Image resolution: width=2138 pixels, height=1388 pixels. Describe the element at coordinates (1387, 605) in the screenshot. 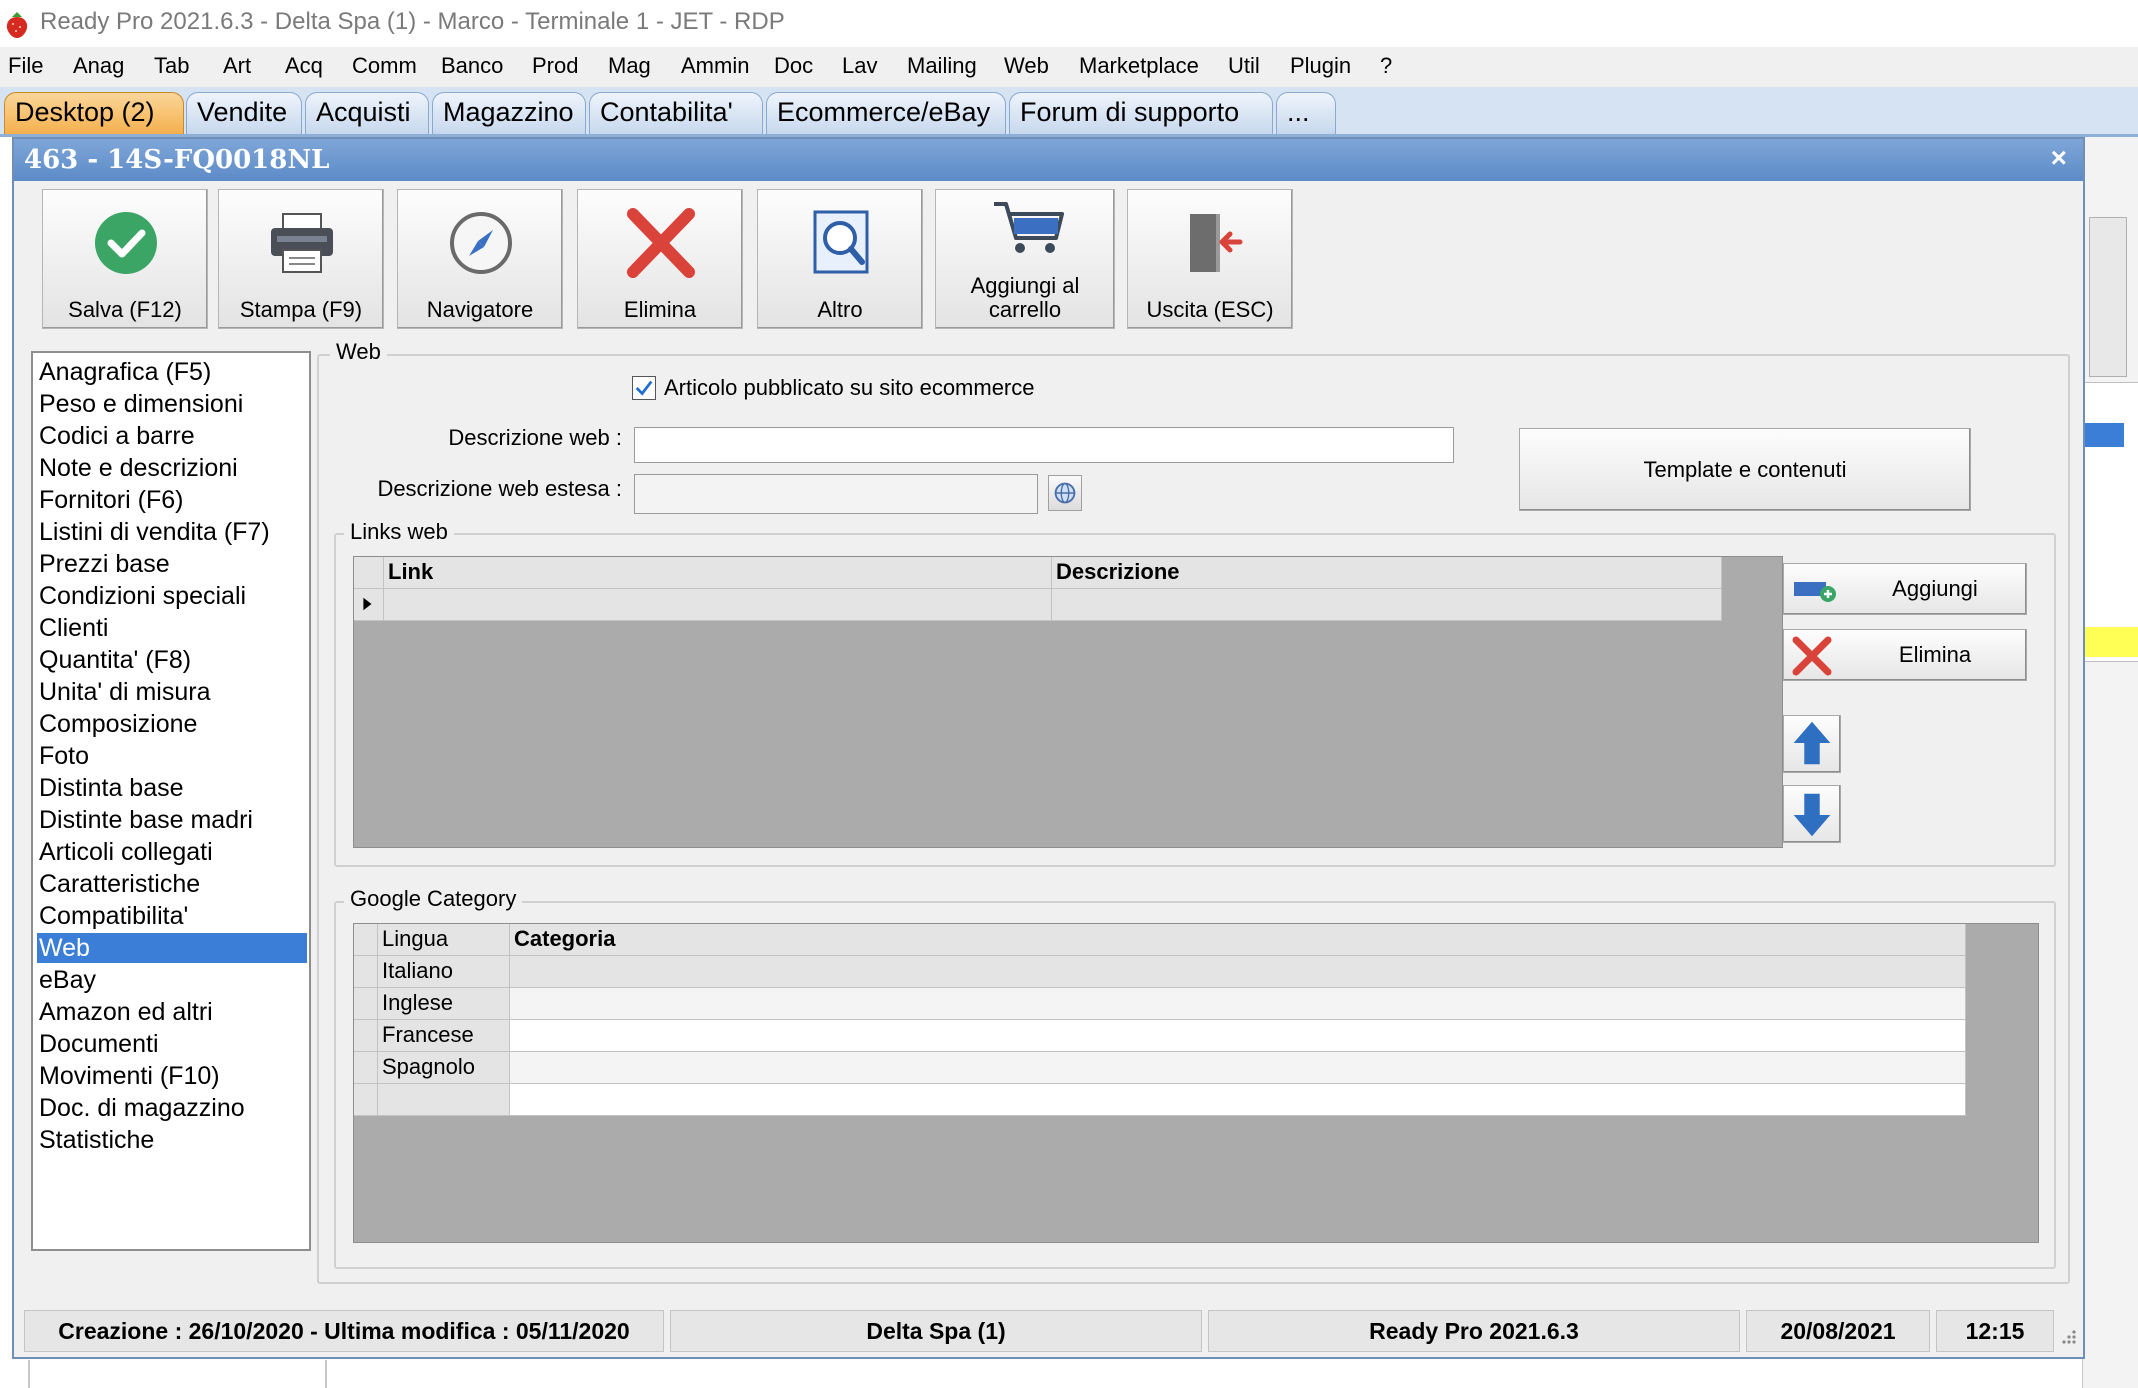

I see `links-cell-description` at that location.